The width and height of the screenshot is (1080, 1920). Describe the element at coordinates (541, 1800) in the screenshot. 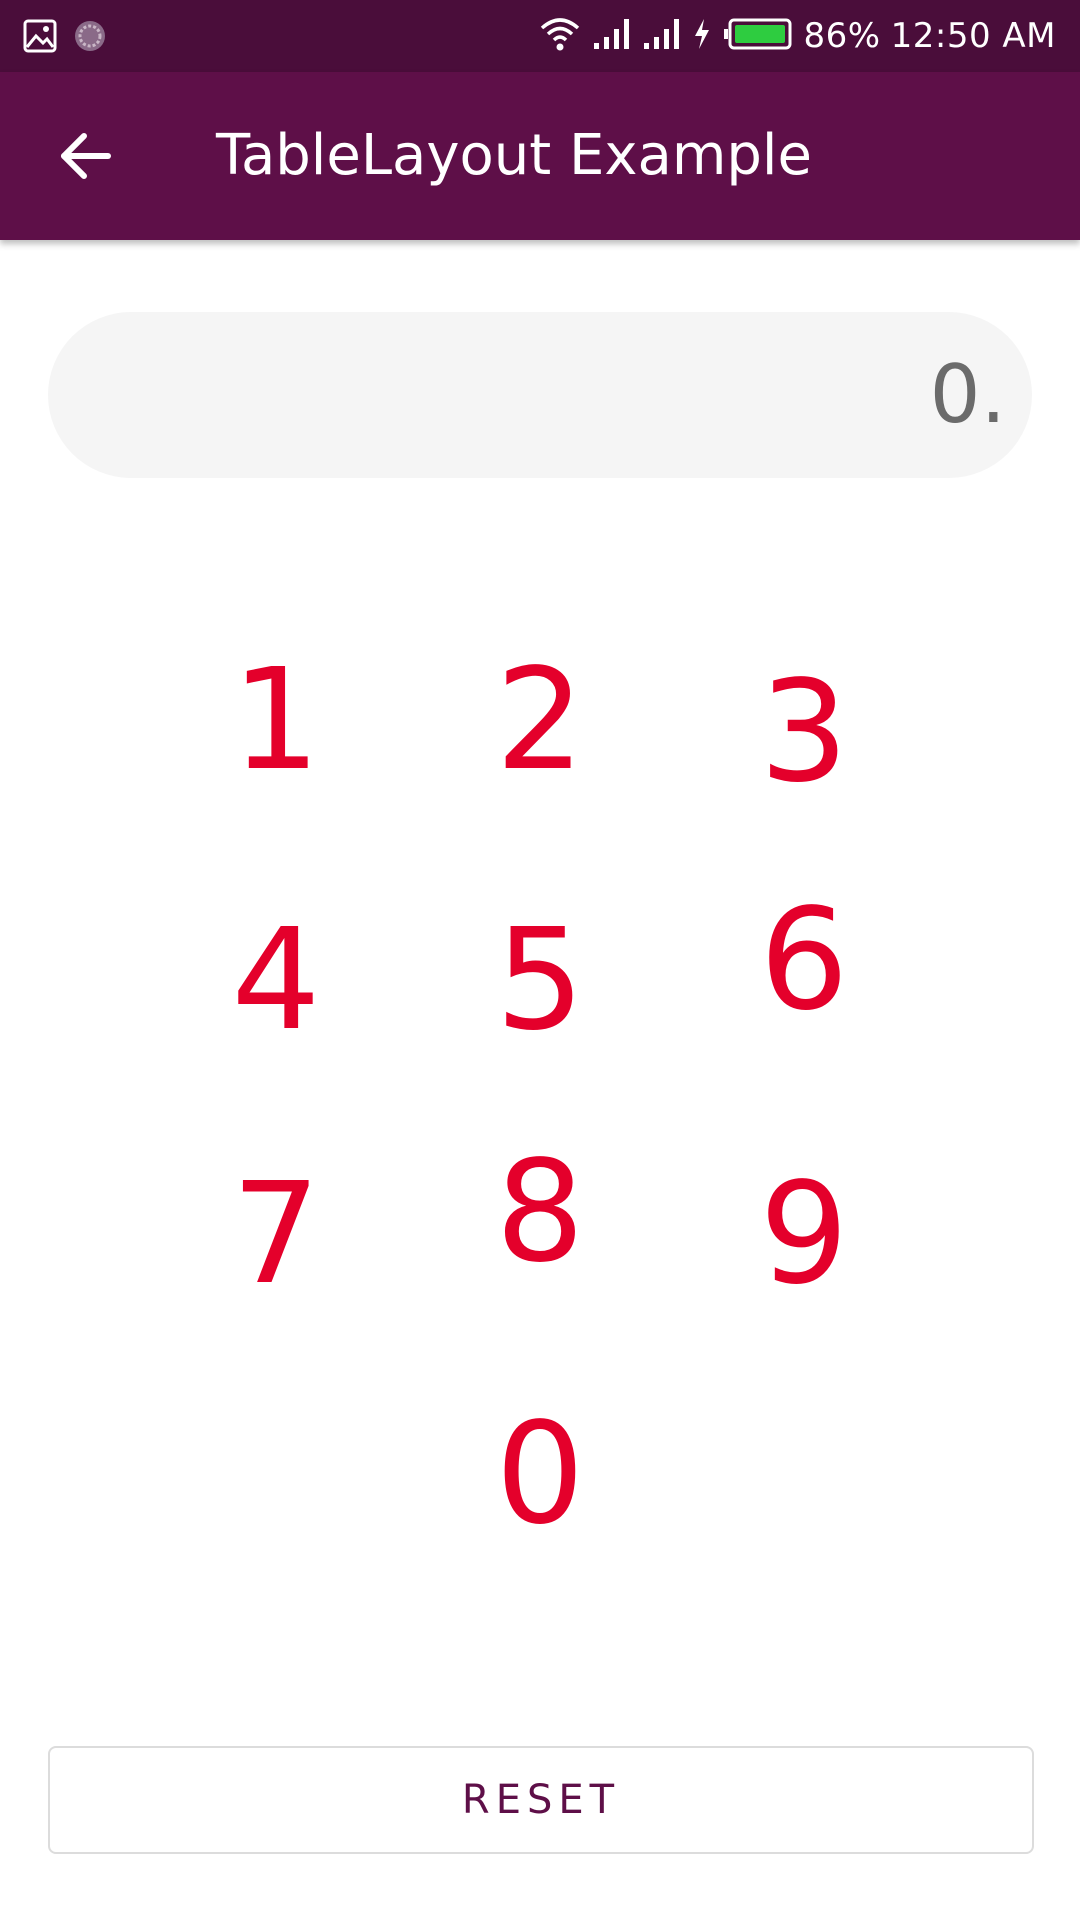

I see `reset-button: RESET` at that location.